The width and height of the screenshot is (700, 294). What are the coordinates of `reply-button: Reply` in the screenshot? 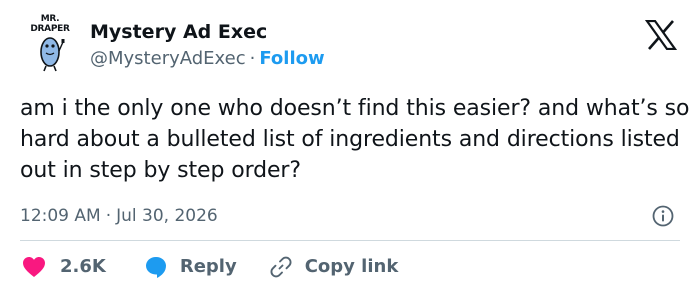 It's located at (190, 267).